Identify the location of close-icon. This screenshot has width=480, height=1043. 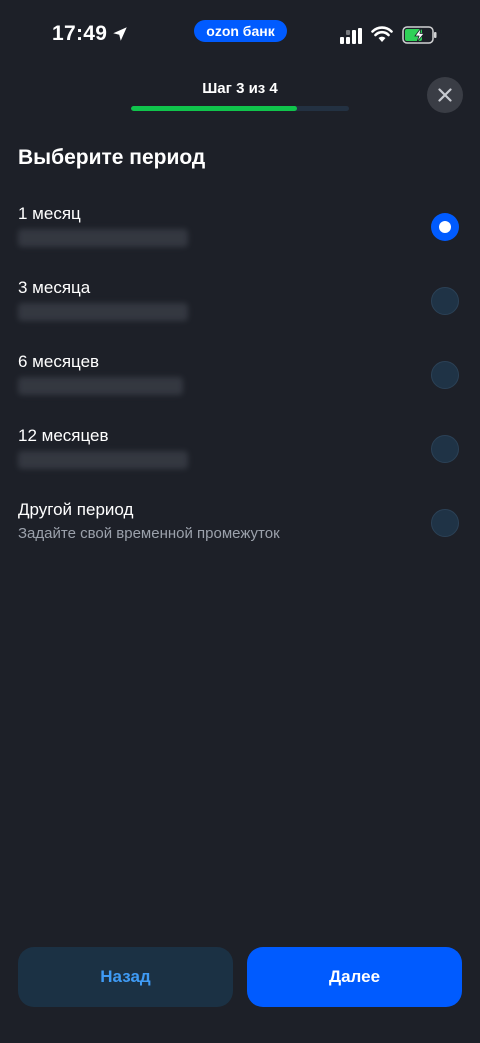
(445, 95).